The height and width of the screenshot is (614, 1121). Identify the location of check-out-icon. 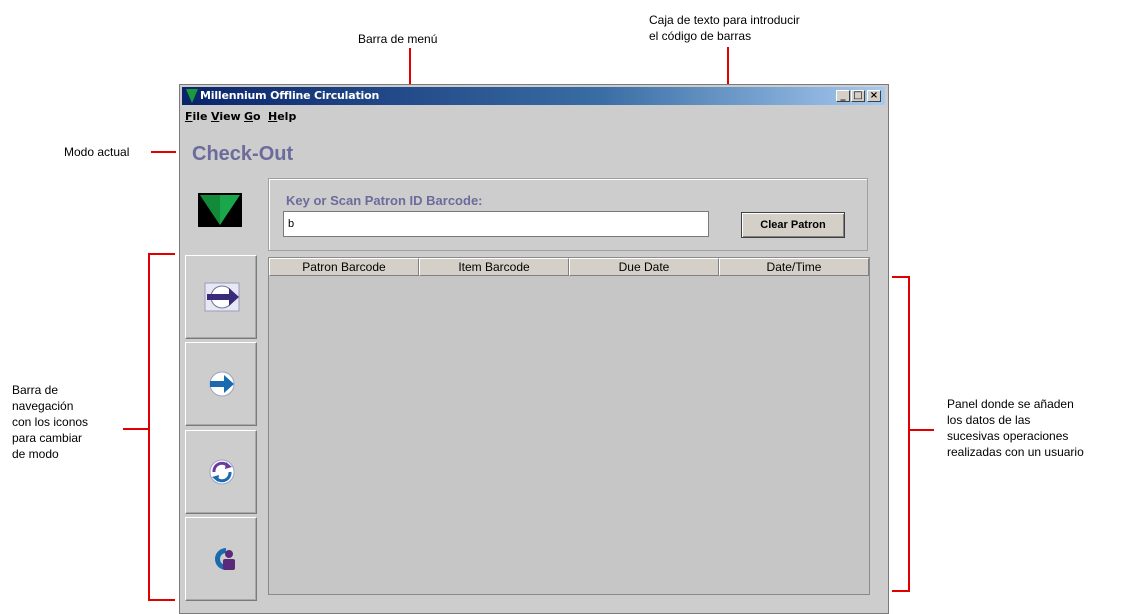
(222, 297).